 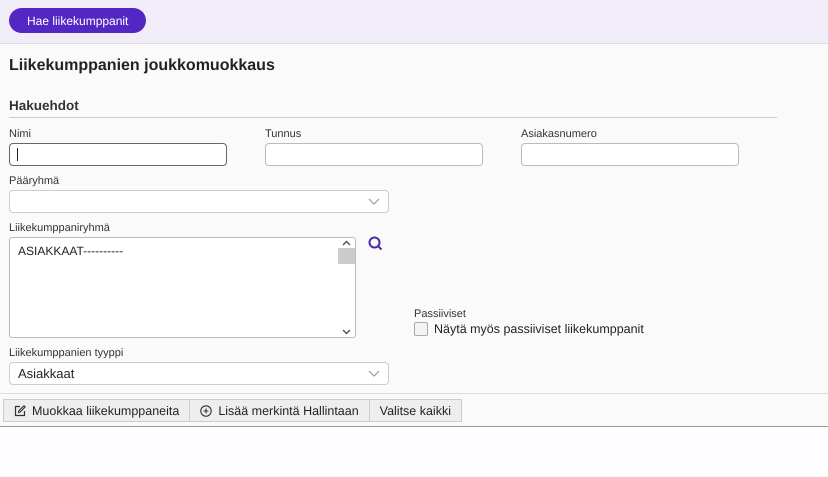 What do you see at coordinates (206, 410) in the screenshot?
I see `plus-circle-icon` at bounding box center [206, 410].